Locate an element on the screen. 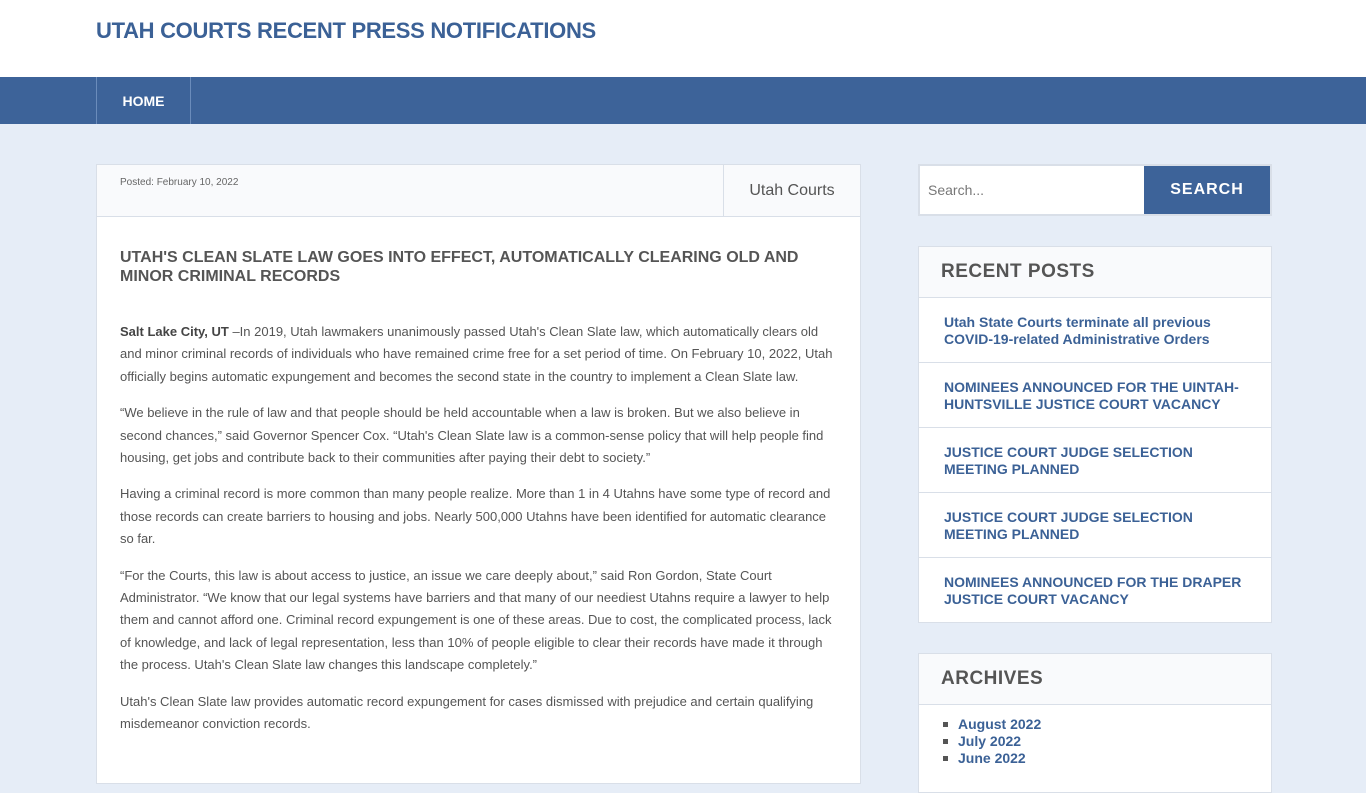 The image size is (1366, 793). site-title: UTAH COURTS RECENT PRESS NOTIFICATIONS is located at coordinates (346, 31).